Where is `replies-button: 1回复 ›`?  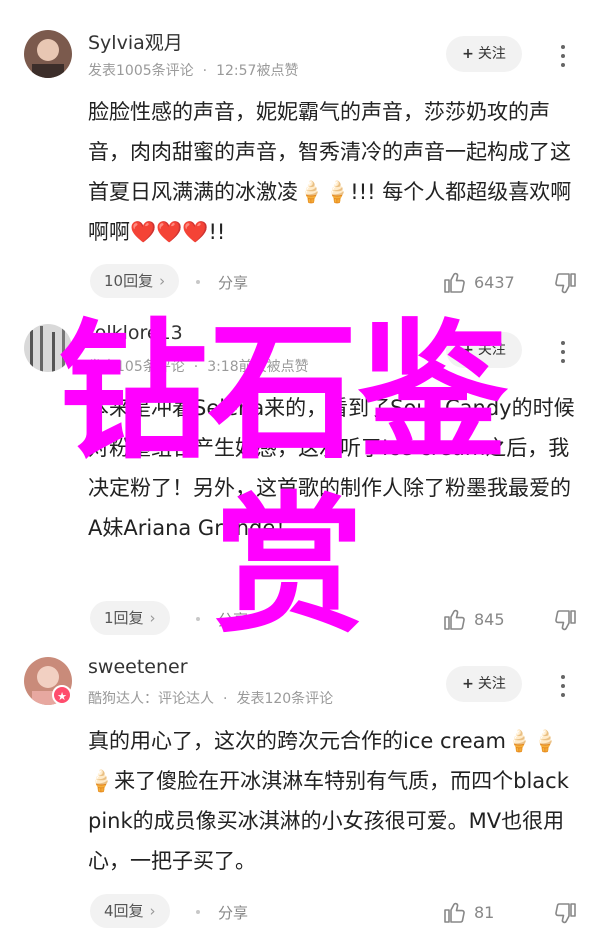
replies-button: 1回复 › is located at coordinates (130, 618).